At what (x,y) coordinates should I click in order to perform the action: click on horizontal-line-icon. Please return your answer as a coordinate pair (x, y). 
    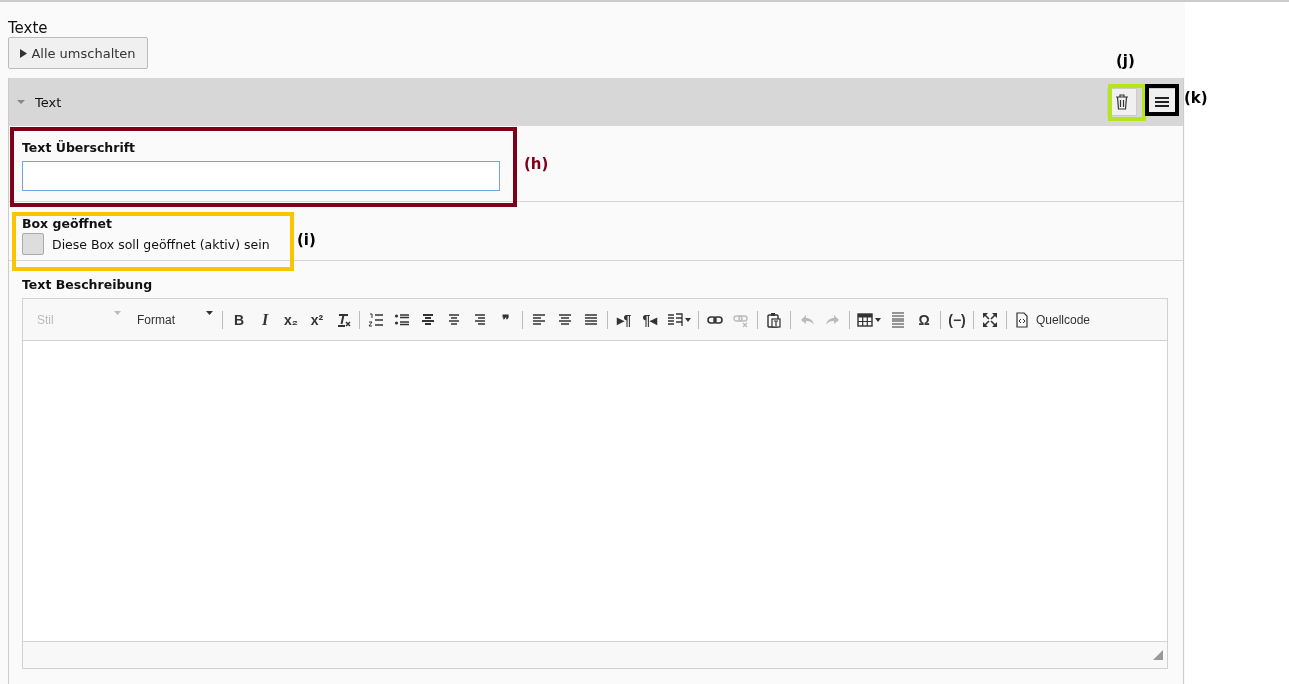
    Looking at the image, I should click on (898, 319).